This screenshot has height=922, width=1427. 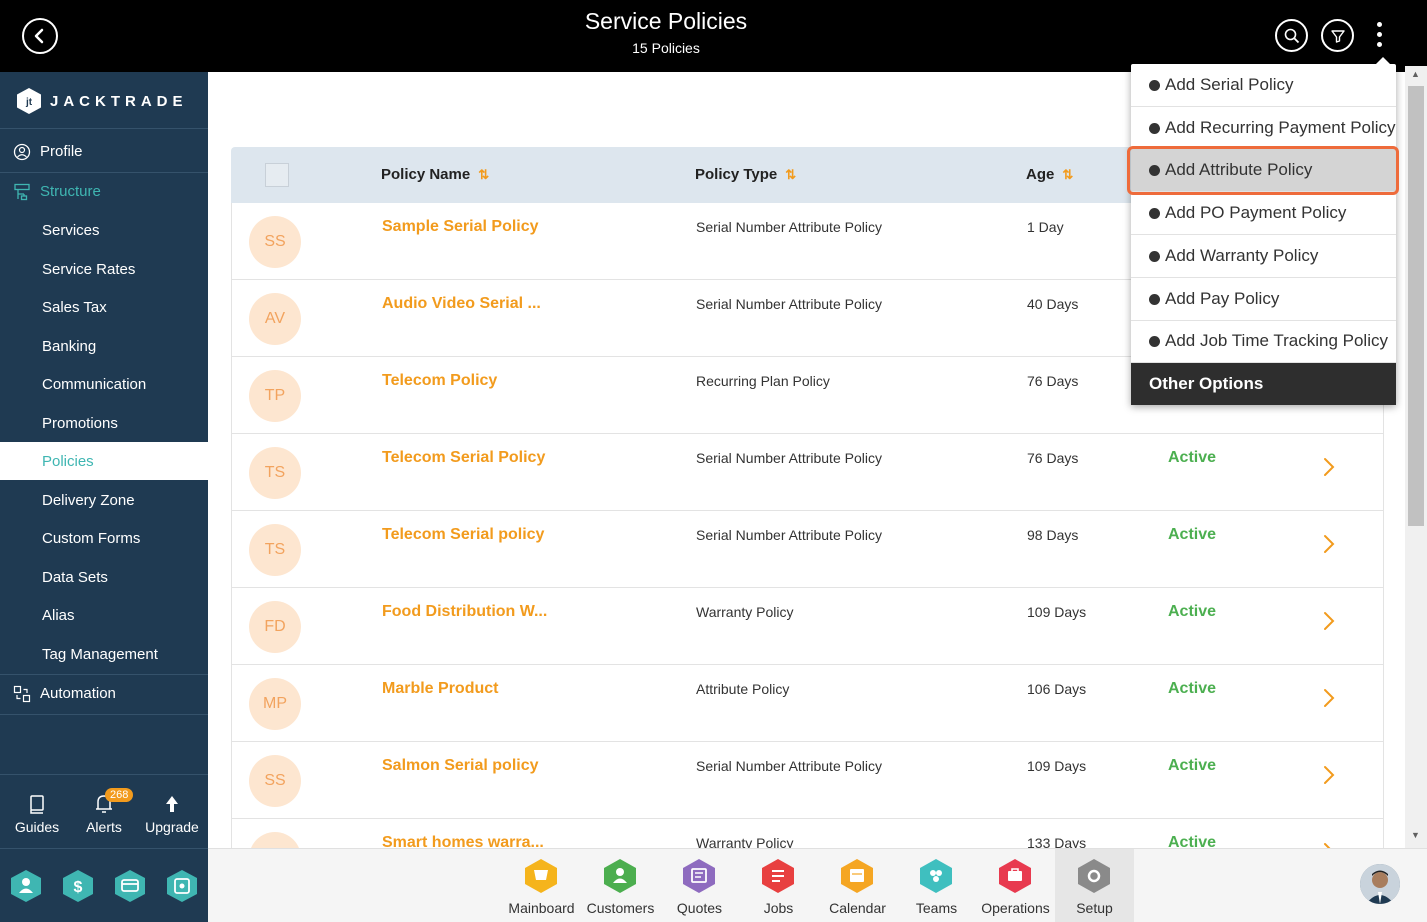 I want to click on filter-button, so click(x=1337, y=35).